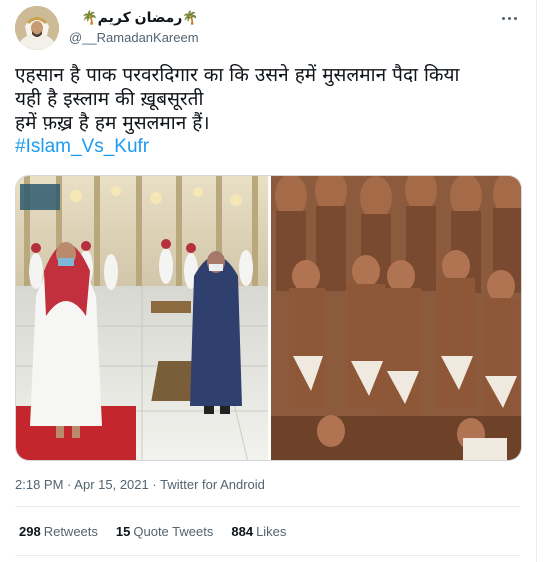 The height and width of the screenshot is (562, 545). Describe the element at coordinates (111, 484) in the screenshot. I see `tweet-date: Apr 15, 2021` at that location.